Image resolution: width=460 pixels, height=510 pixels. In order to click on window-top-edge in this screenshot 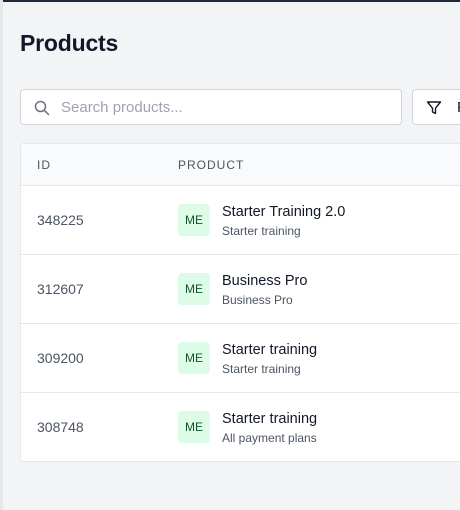, I will do `click(230, 1)`.